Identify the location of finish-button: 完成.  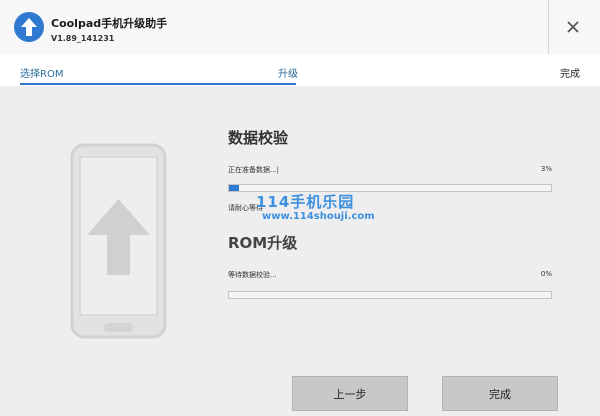
(500, 393).